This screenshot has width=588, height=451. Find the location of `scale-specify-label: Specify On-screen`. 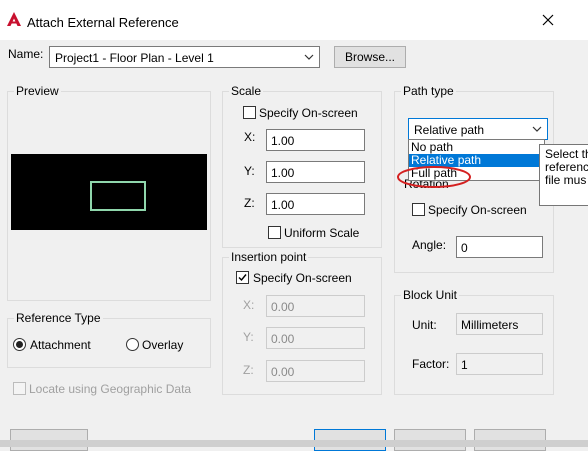

scale-specify-label: Specify On-screen is located at coordinates (308, 113).